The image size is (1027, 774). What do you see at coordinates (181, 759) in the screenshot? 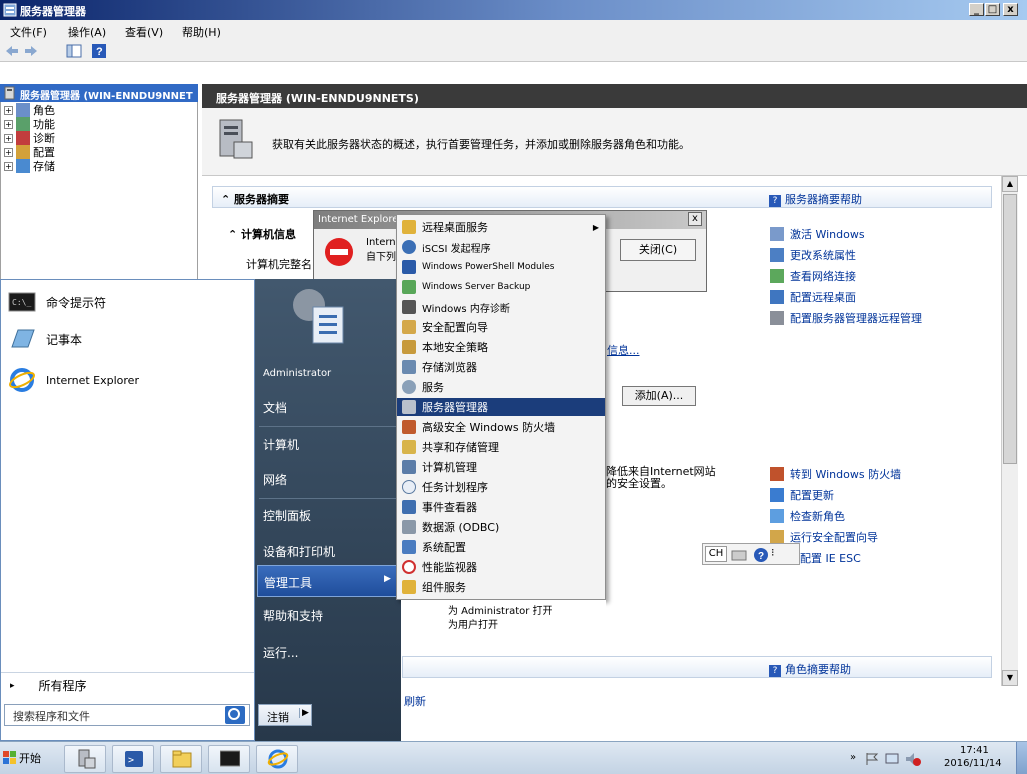
I see `taskbar-explorer` at bounding box center [181, 759].